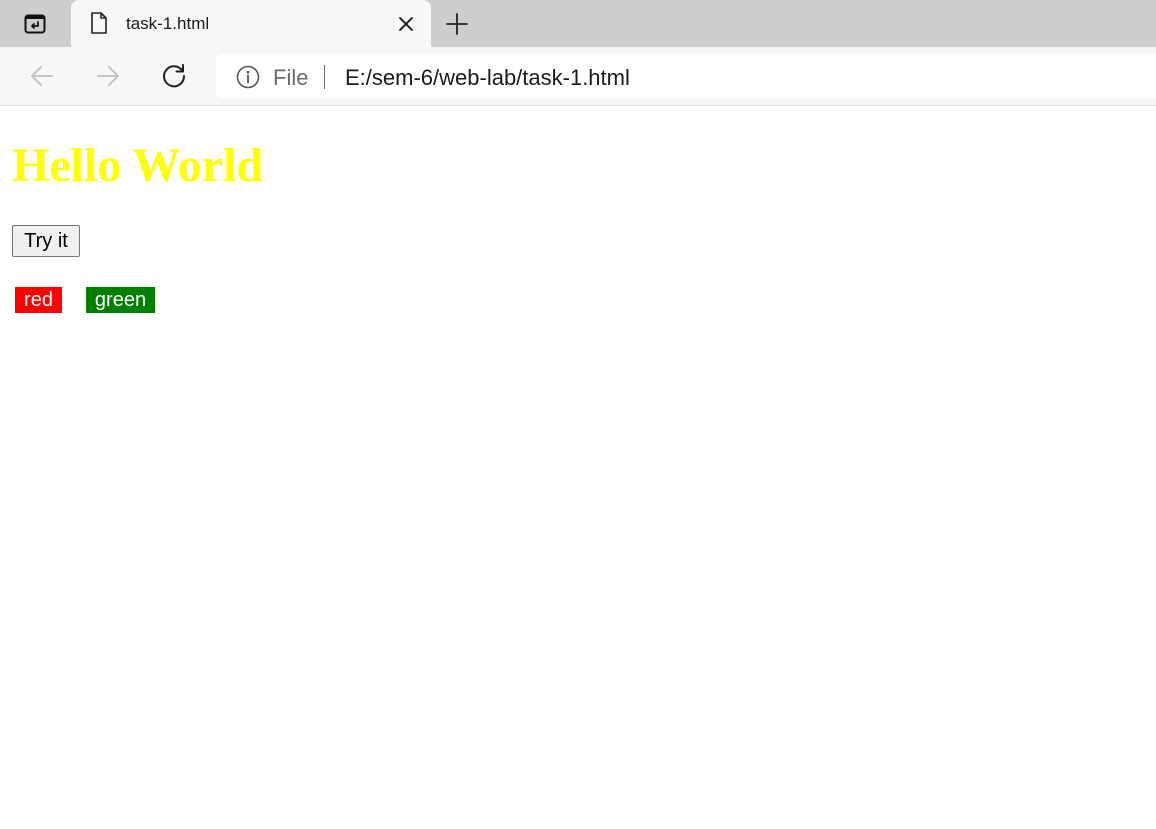 The height and width of the screenshot is (829, 1156). What do you see at coordinates (686, 76) in the screenshot?
I see `address-bar: File E:/sem-6/web-lab/task-1.html` at bounding box center [686, 76].